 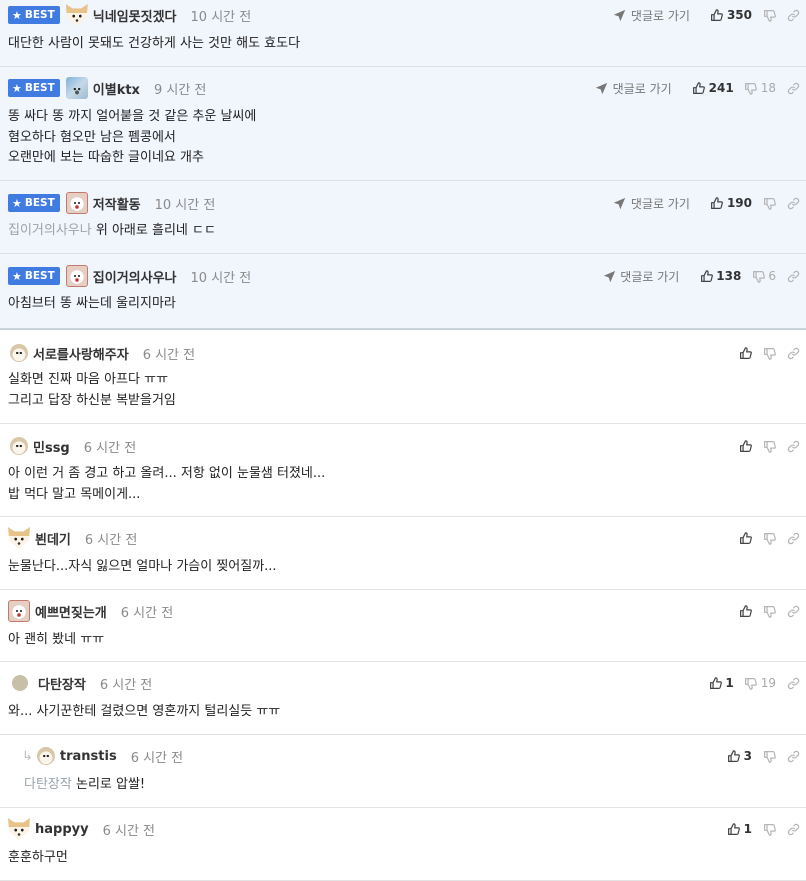 I want to click on best-label: BEST, so click(x=39, y=88).